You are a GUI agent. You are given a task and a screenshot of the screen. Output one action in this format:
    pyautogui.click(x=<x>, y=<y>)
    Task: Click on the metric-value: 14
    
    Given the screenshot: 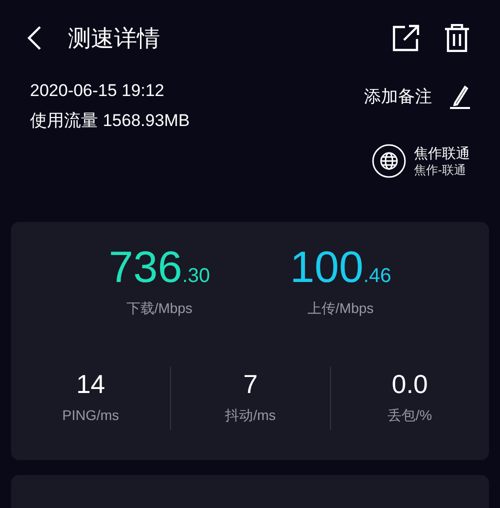 What is the action you would take?
    pyautogui.click(x=90, y=383)
    